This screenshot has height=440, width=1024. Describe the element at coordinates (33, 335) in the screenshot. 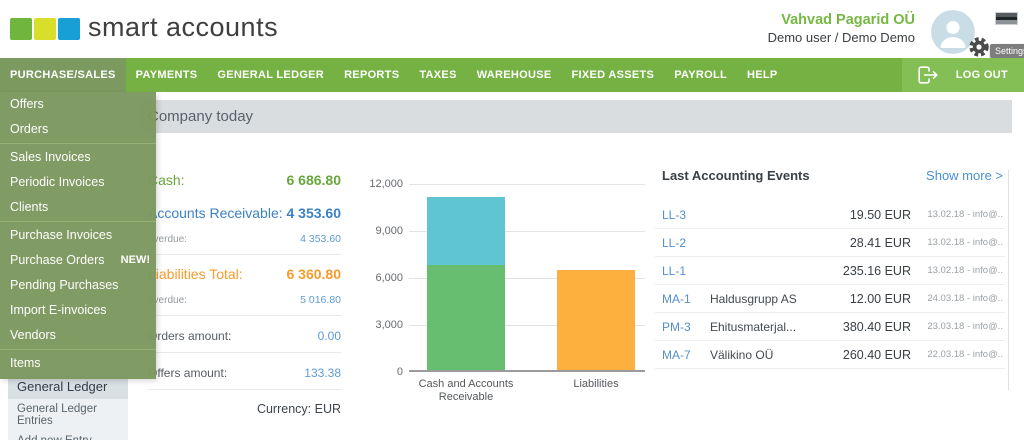

I see `menu-item-label: Vendors` at that location.